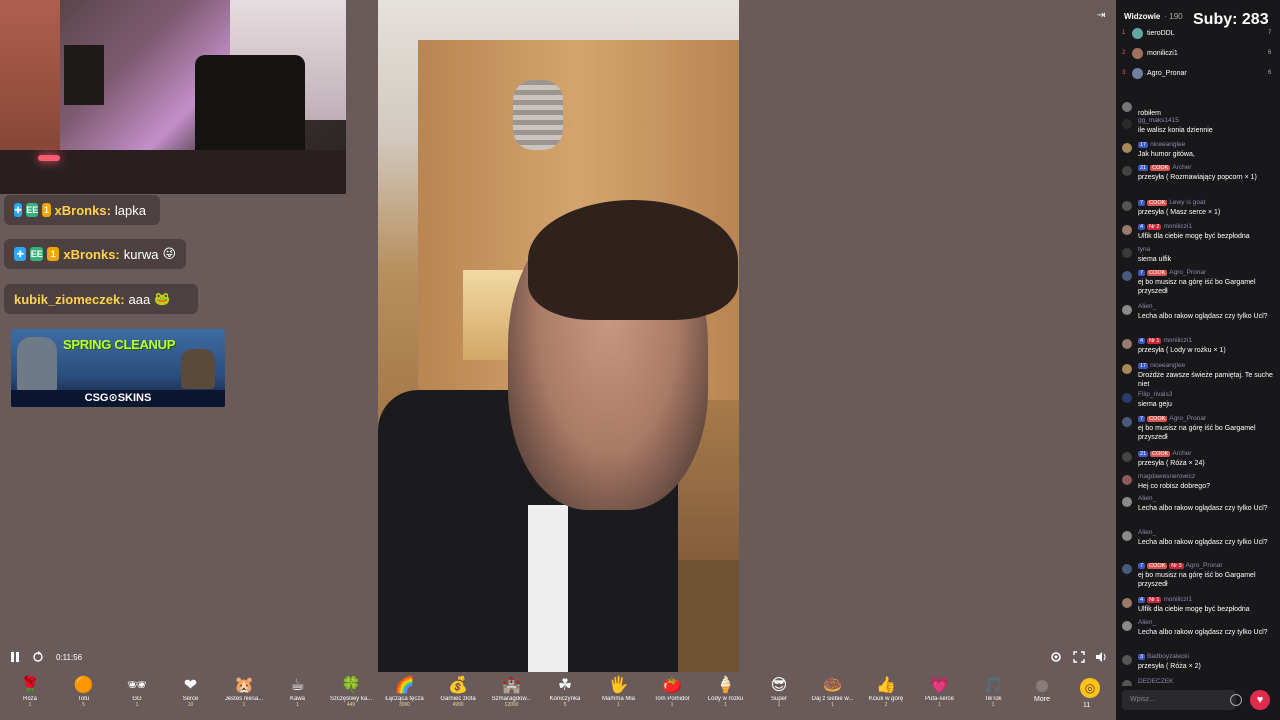 This screenshot has width=1280, height=720. What do you see at coordinates (173, 97) in the screenshot?
I see `webcam-overlay` at bounding box center [173, 97].